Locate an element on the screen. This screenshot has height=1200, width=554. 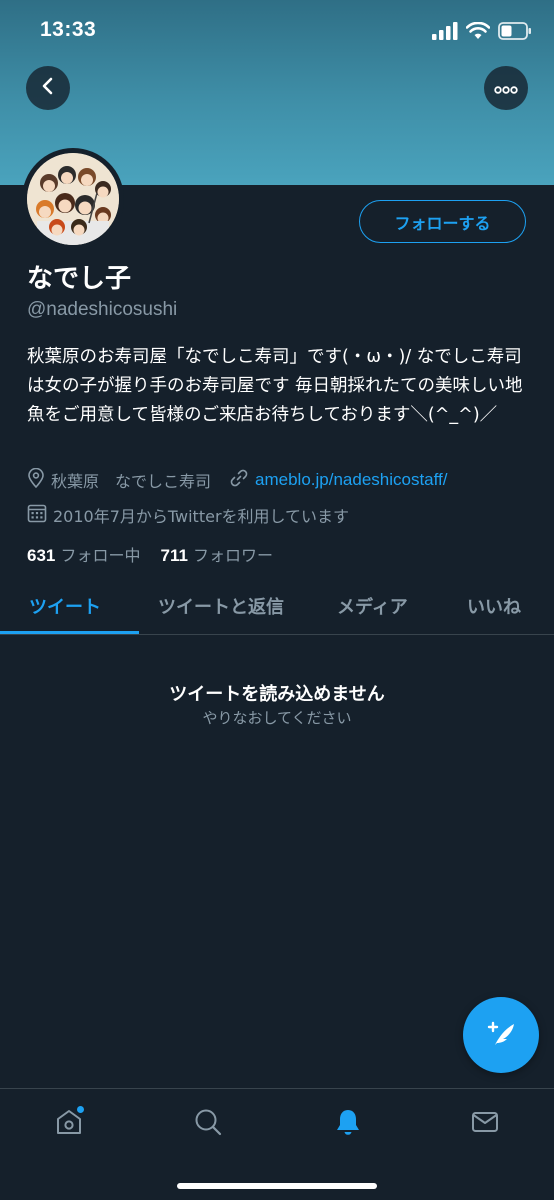
status-icons is located at coordinates (482, 33).